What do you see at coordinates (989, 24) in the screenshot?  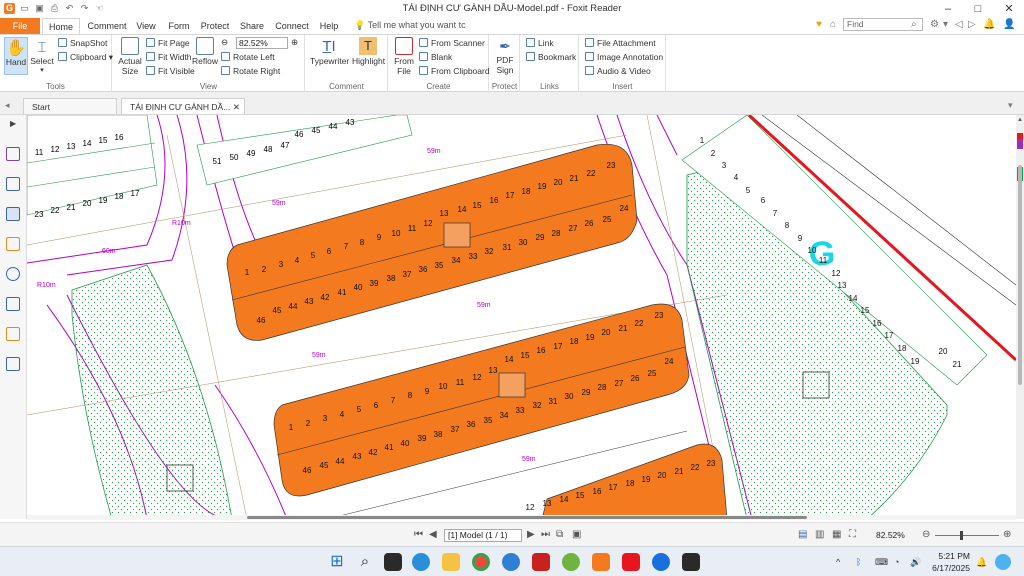 I see `notification-icon: 🔔` at bounding box center [989, 24].